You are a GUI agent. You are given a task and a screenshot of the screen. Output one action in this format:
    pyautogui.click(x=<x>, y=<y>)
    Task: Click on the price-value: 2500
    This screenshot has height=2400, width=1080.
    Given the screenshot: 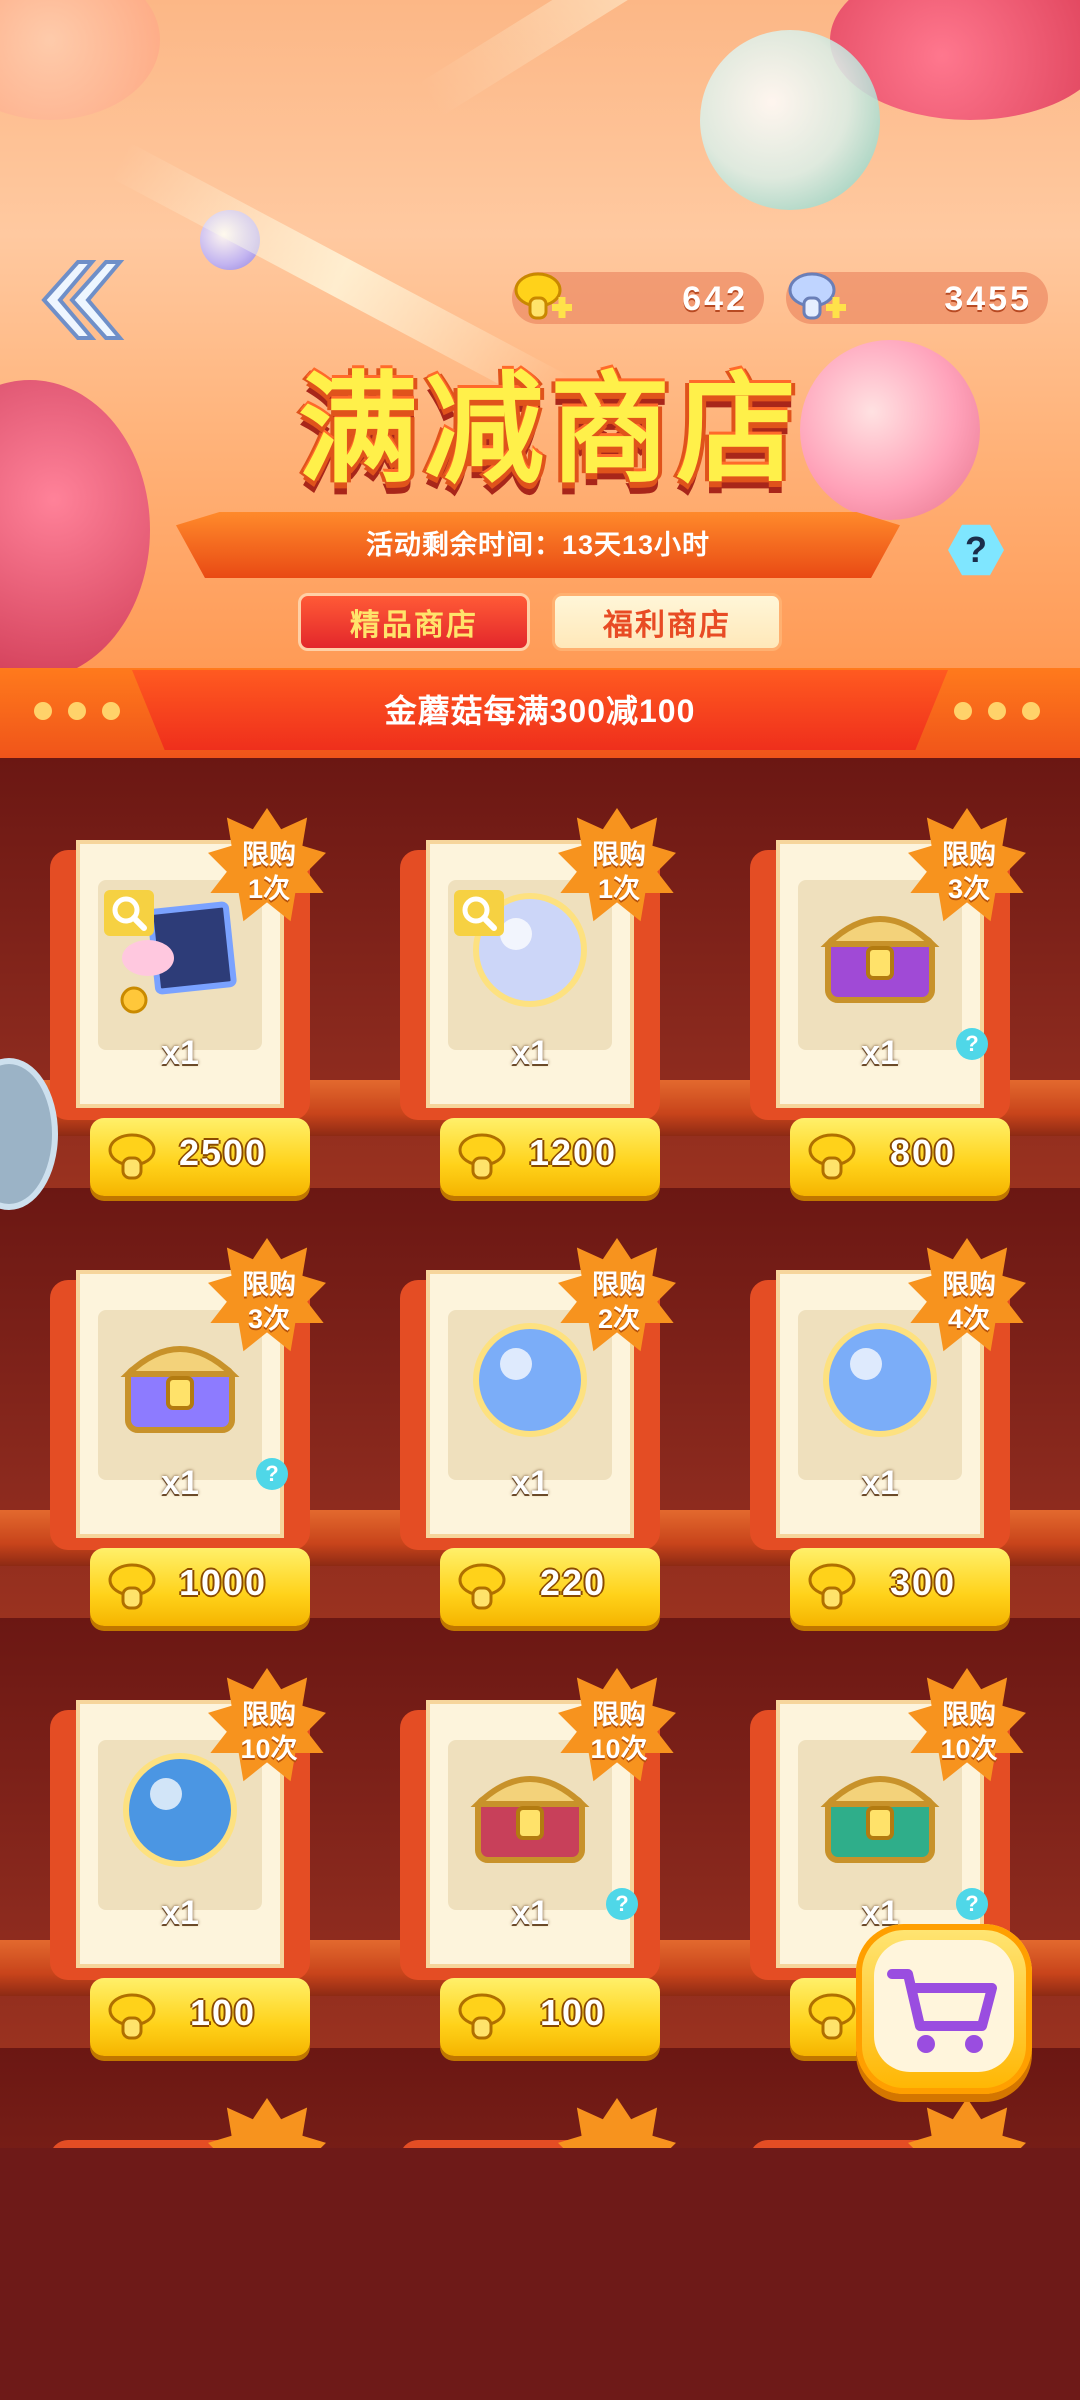 What is the action you would take?
    pyautogui.click(x=223, y=1152)
    